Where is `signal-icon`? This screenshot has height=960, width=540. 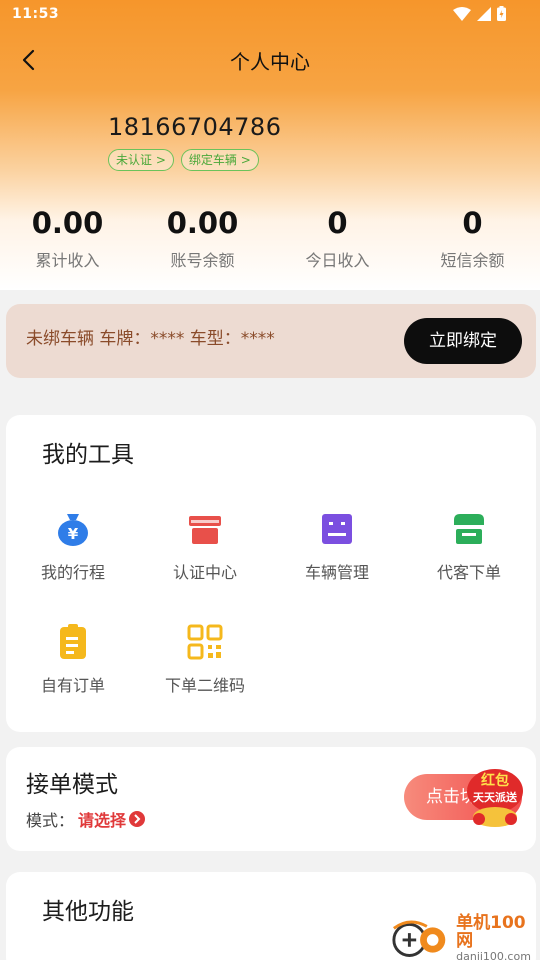
signal-icon is located at coordinates (484, 15).